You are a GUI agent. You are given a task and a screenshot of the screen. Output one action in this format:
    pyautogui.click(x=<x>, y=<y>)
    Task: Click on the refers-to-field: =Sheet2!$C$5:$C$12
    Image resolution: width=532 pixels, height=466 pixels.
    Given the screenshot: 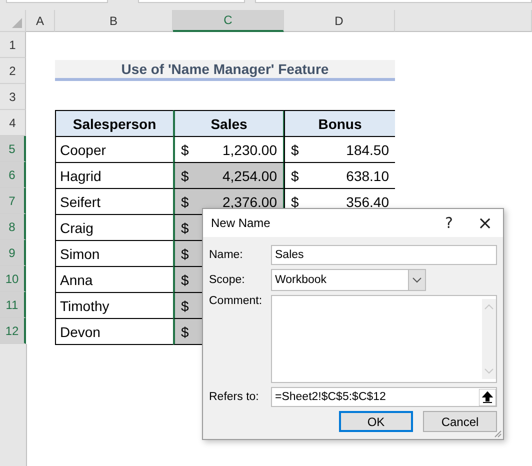 What is the action you would take?
    pyautogui.click(x=384, y=397)
    